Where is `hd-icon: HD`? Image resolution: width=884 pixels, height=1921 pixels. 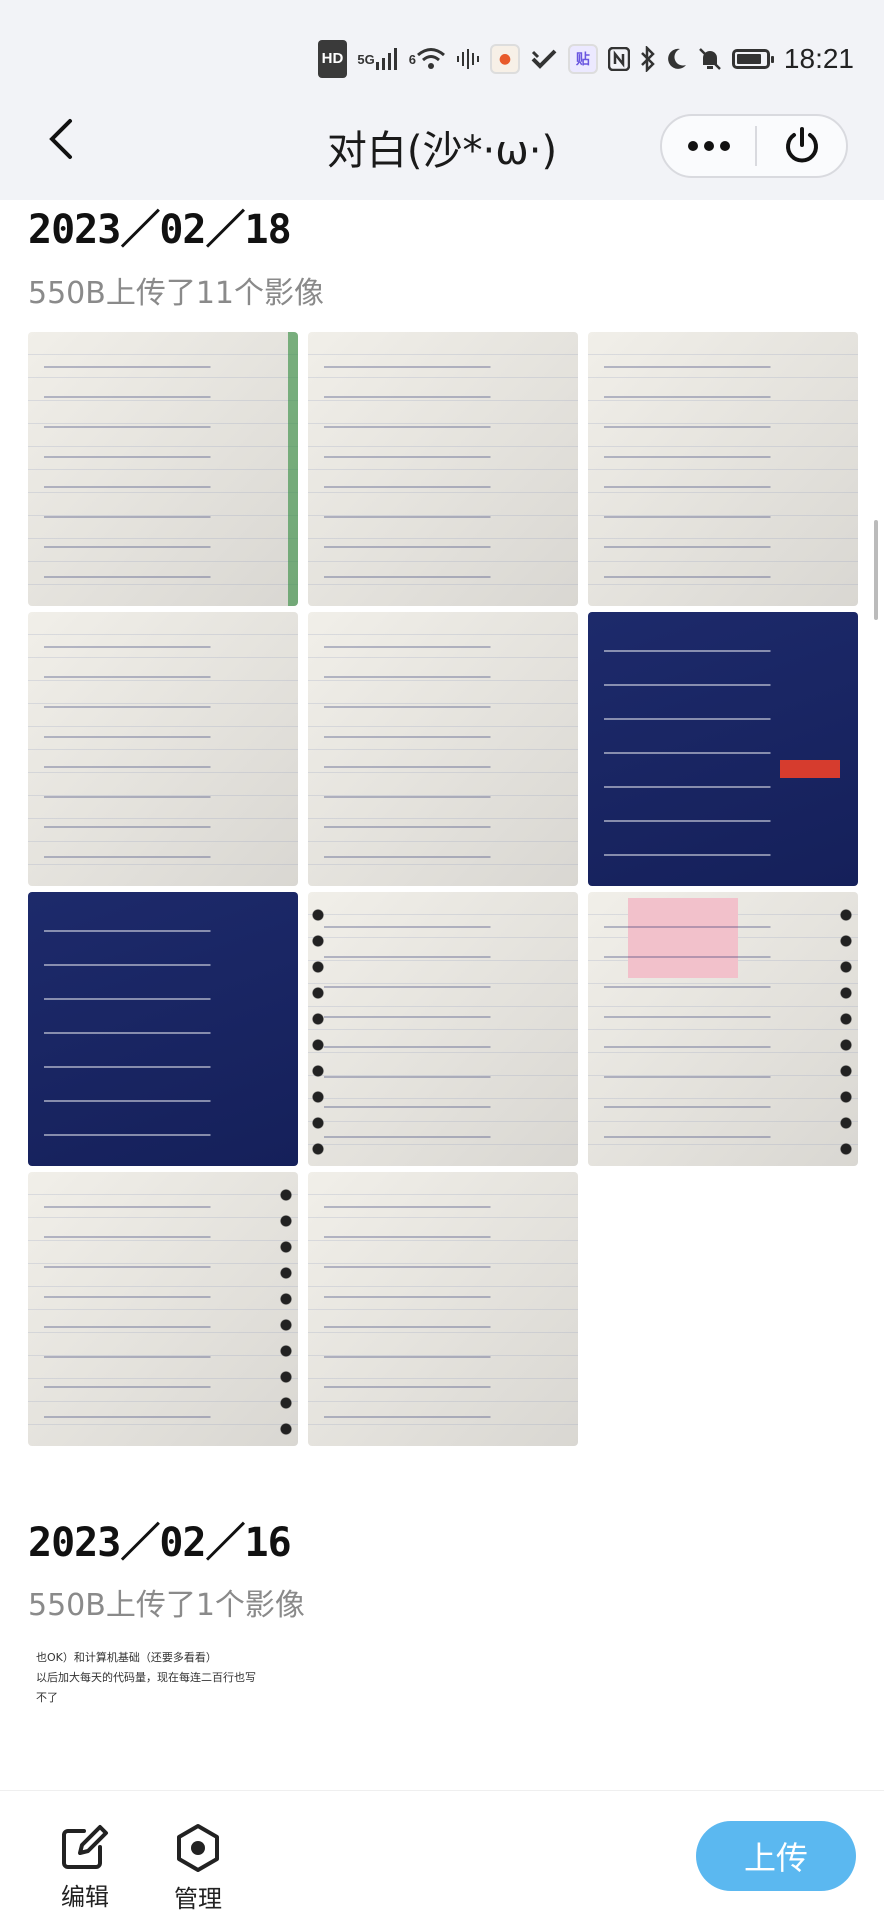 hd-icon: HD is located at coordinates (332, 59).